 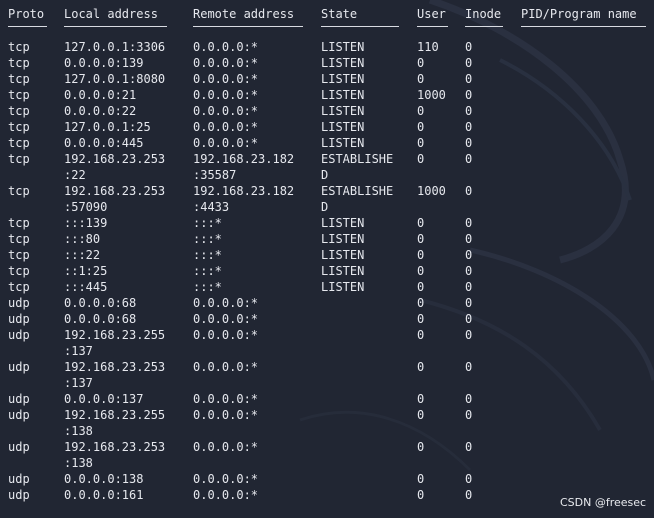 What do you see at coordinates (104, 399) in the screenshot?
I see `cell-local: 0.0.0.0:137` at bounding box center [104, 399].